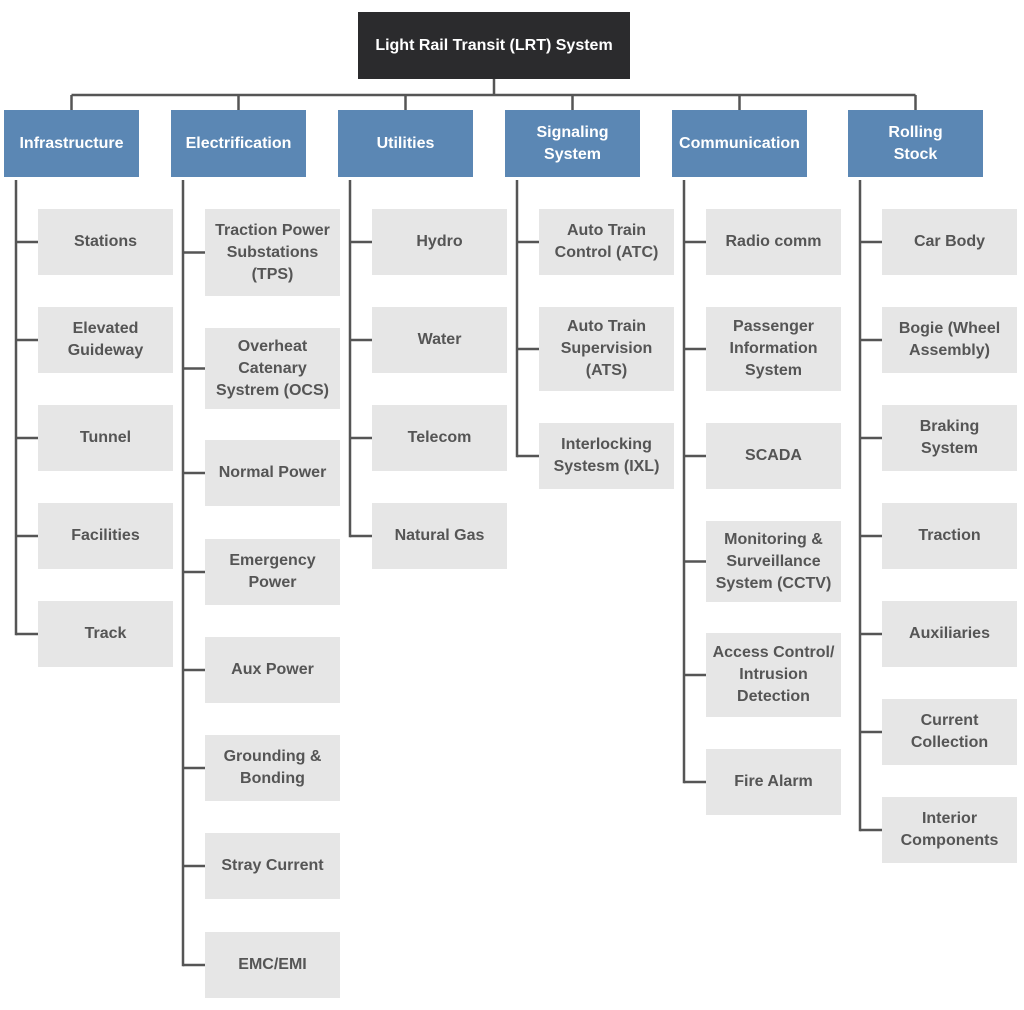  I want to click on leaf-label: SCADA, so click(773, 455).